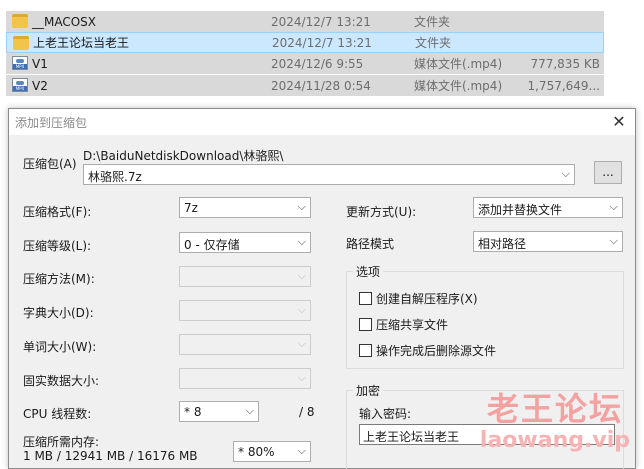  I want to click on file-name: V1, so click(40, 63).